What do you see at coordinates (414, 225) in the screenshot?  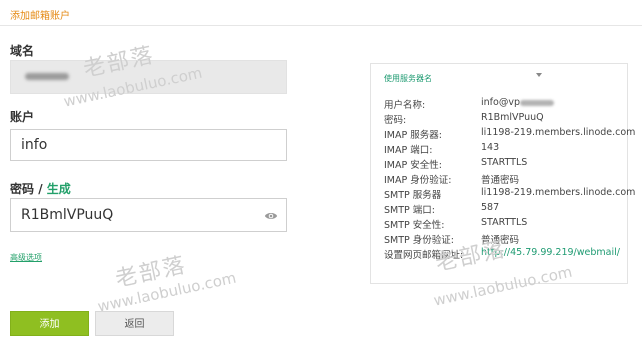 I see `info-key: SMTP 安全性:` at bounding box center [414, 225].